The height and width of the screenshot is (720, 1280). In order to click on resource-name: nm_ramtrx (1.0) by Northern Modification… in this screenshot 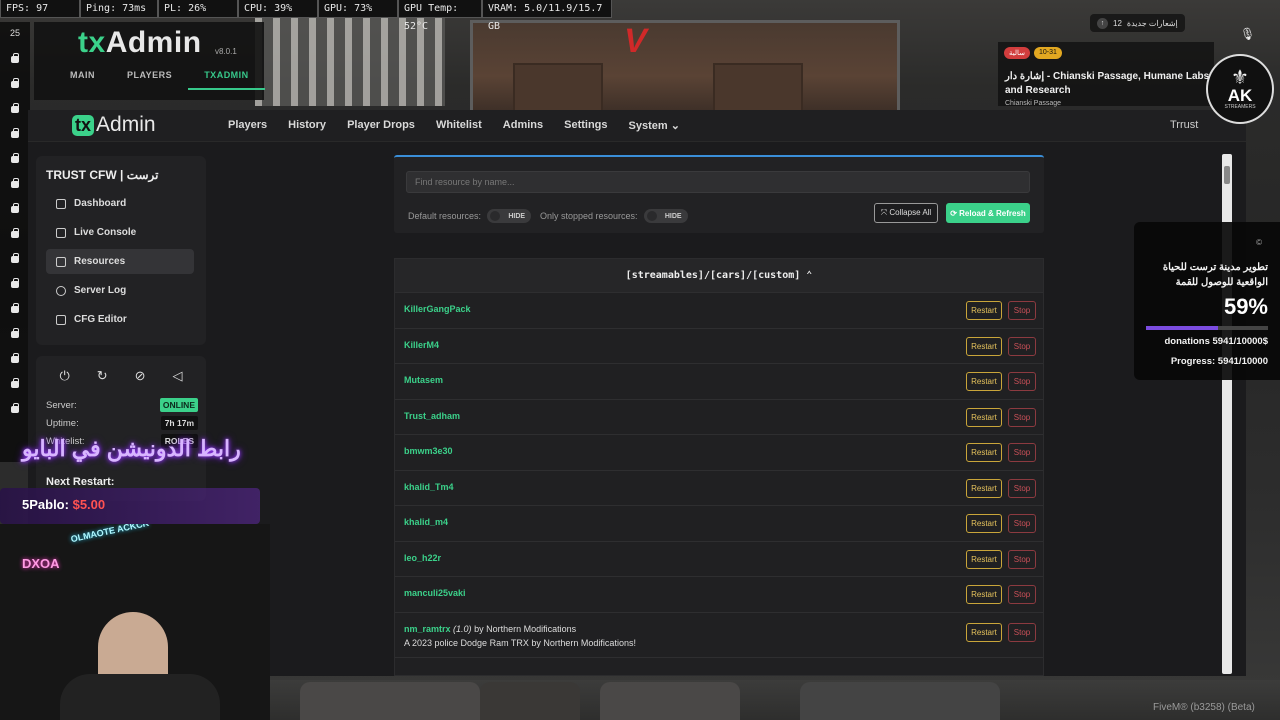, I will do `click(490, 628)`.